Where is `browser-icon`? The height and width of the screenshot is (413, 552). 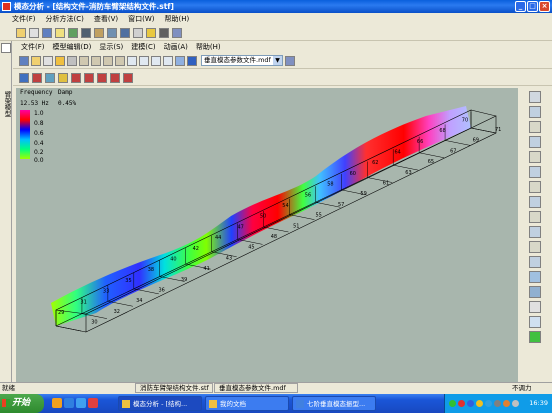
browser-icon is located at coordinates (57, 403).